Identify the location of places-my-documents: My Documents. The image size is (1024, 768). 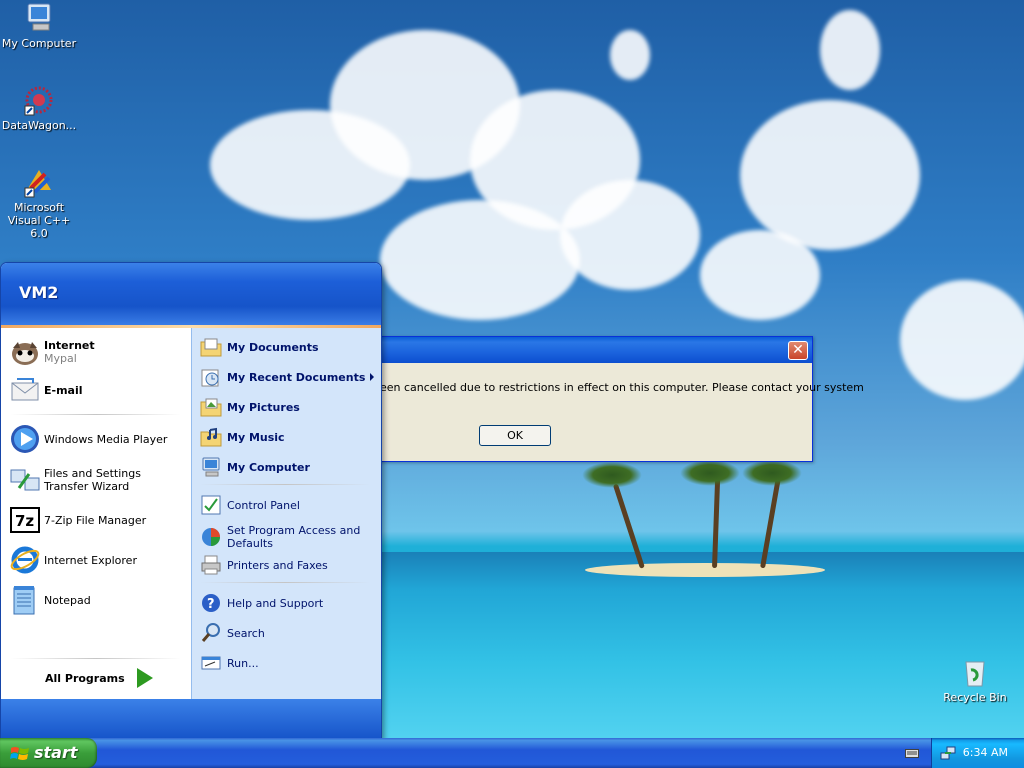
(259, 347).